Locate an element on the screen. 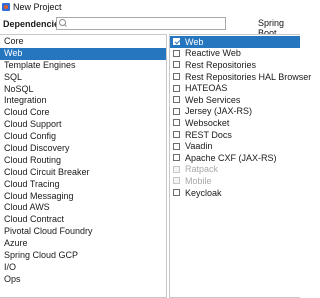 The image size is (320, 298). category-item: Cloud Discovery is located at coordinates (83, 149).